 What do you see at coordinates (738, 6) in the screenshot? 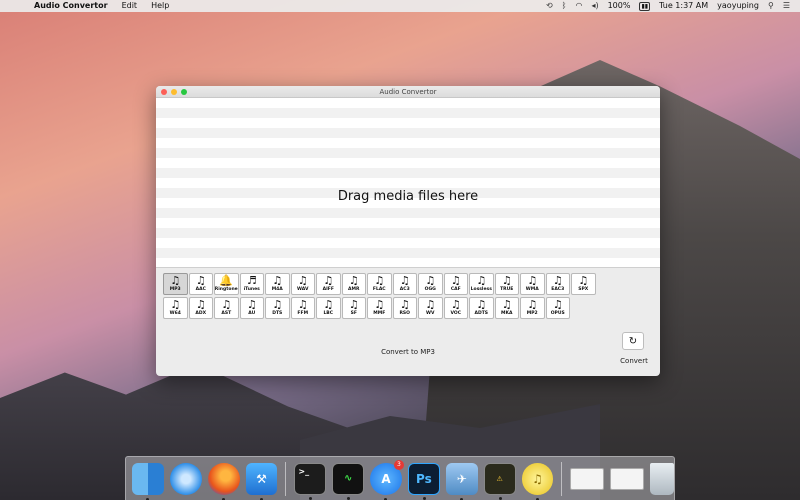
I see `menu-user: yaoyuping` at bounding box center [738, 6].